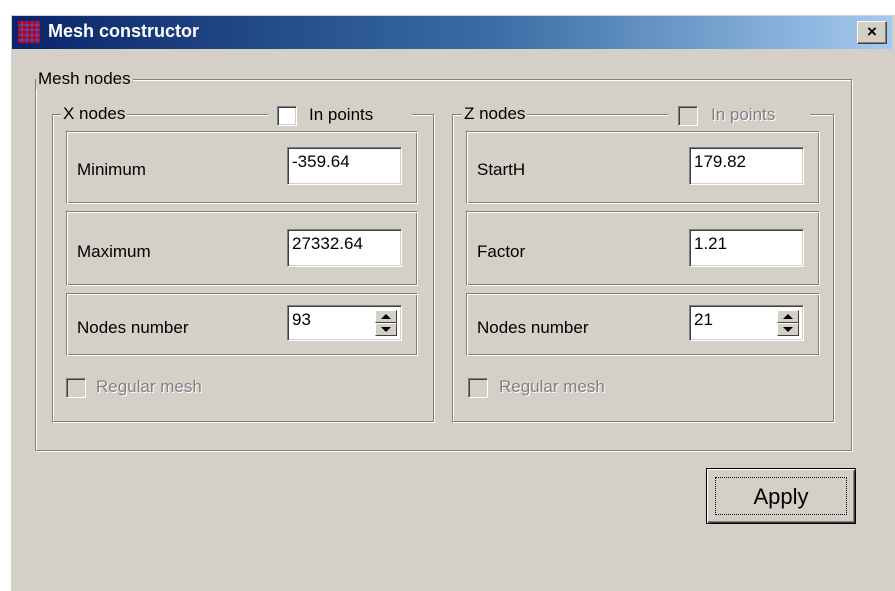  I want to click on z-nodes-number-down-button, so click(788, 329).